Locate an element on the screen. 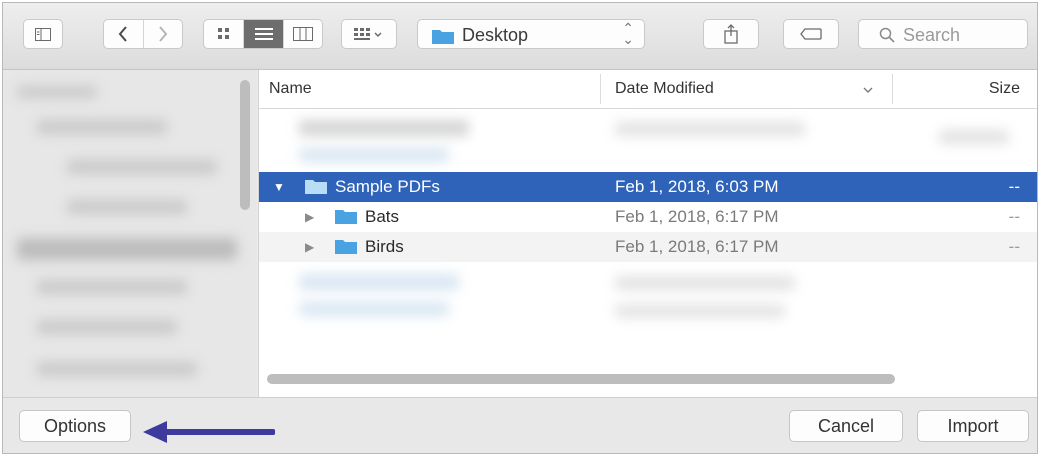 Image resolution: width=1040 pixels, height=455 pixels. list-row-birds: ▶ Birds Feb 1, 2018, 6:17 PM -- is located at coordinates (648, 247).